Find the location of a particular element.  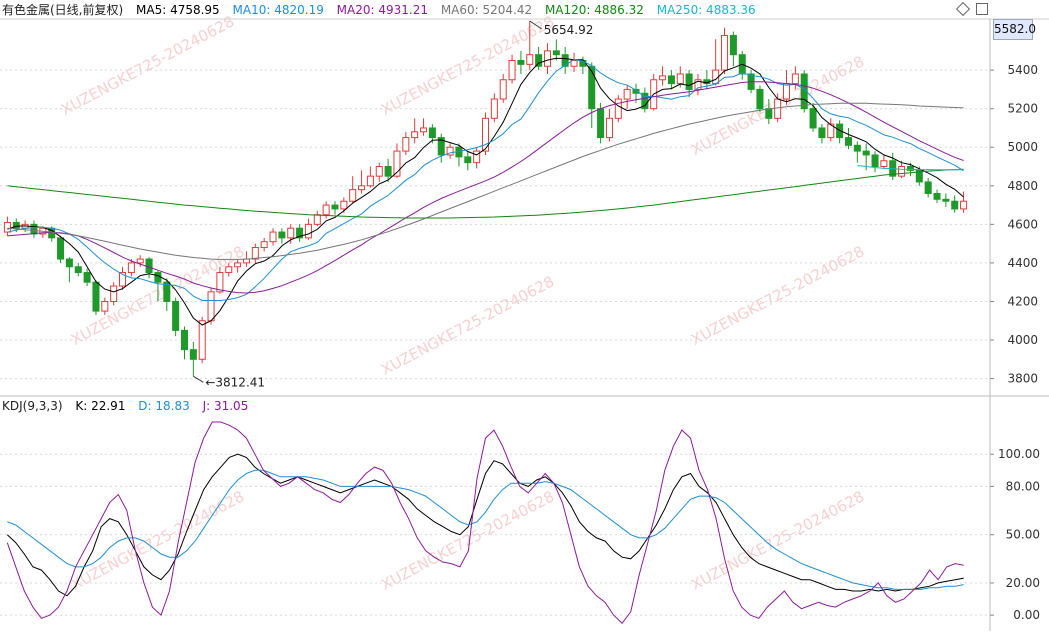

ma20-label: MA20: 4931.21 is located at coordinates (382, 10).